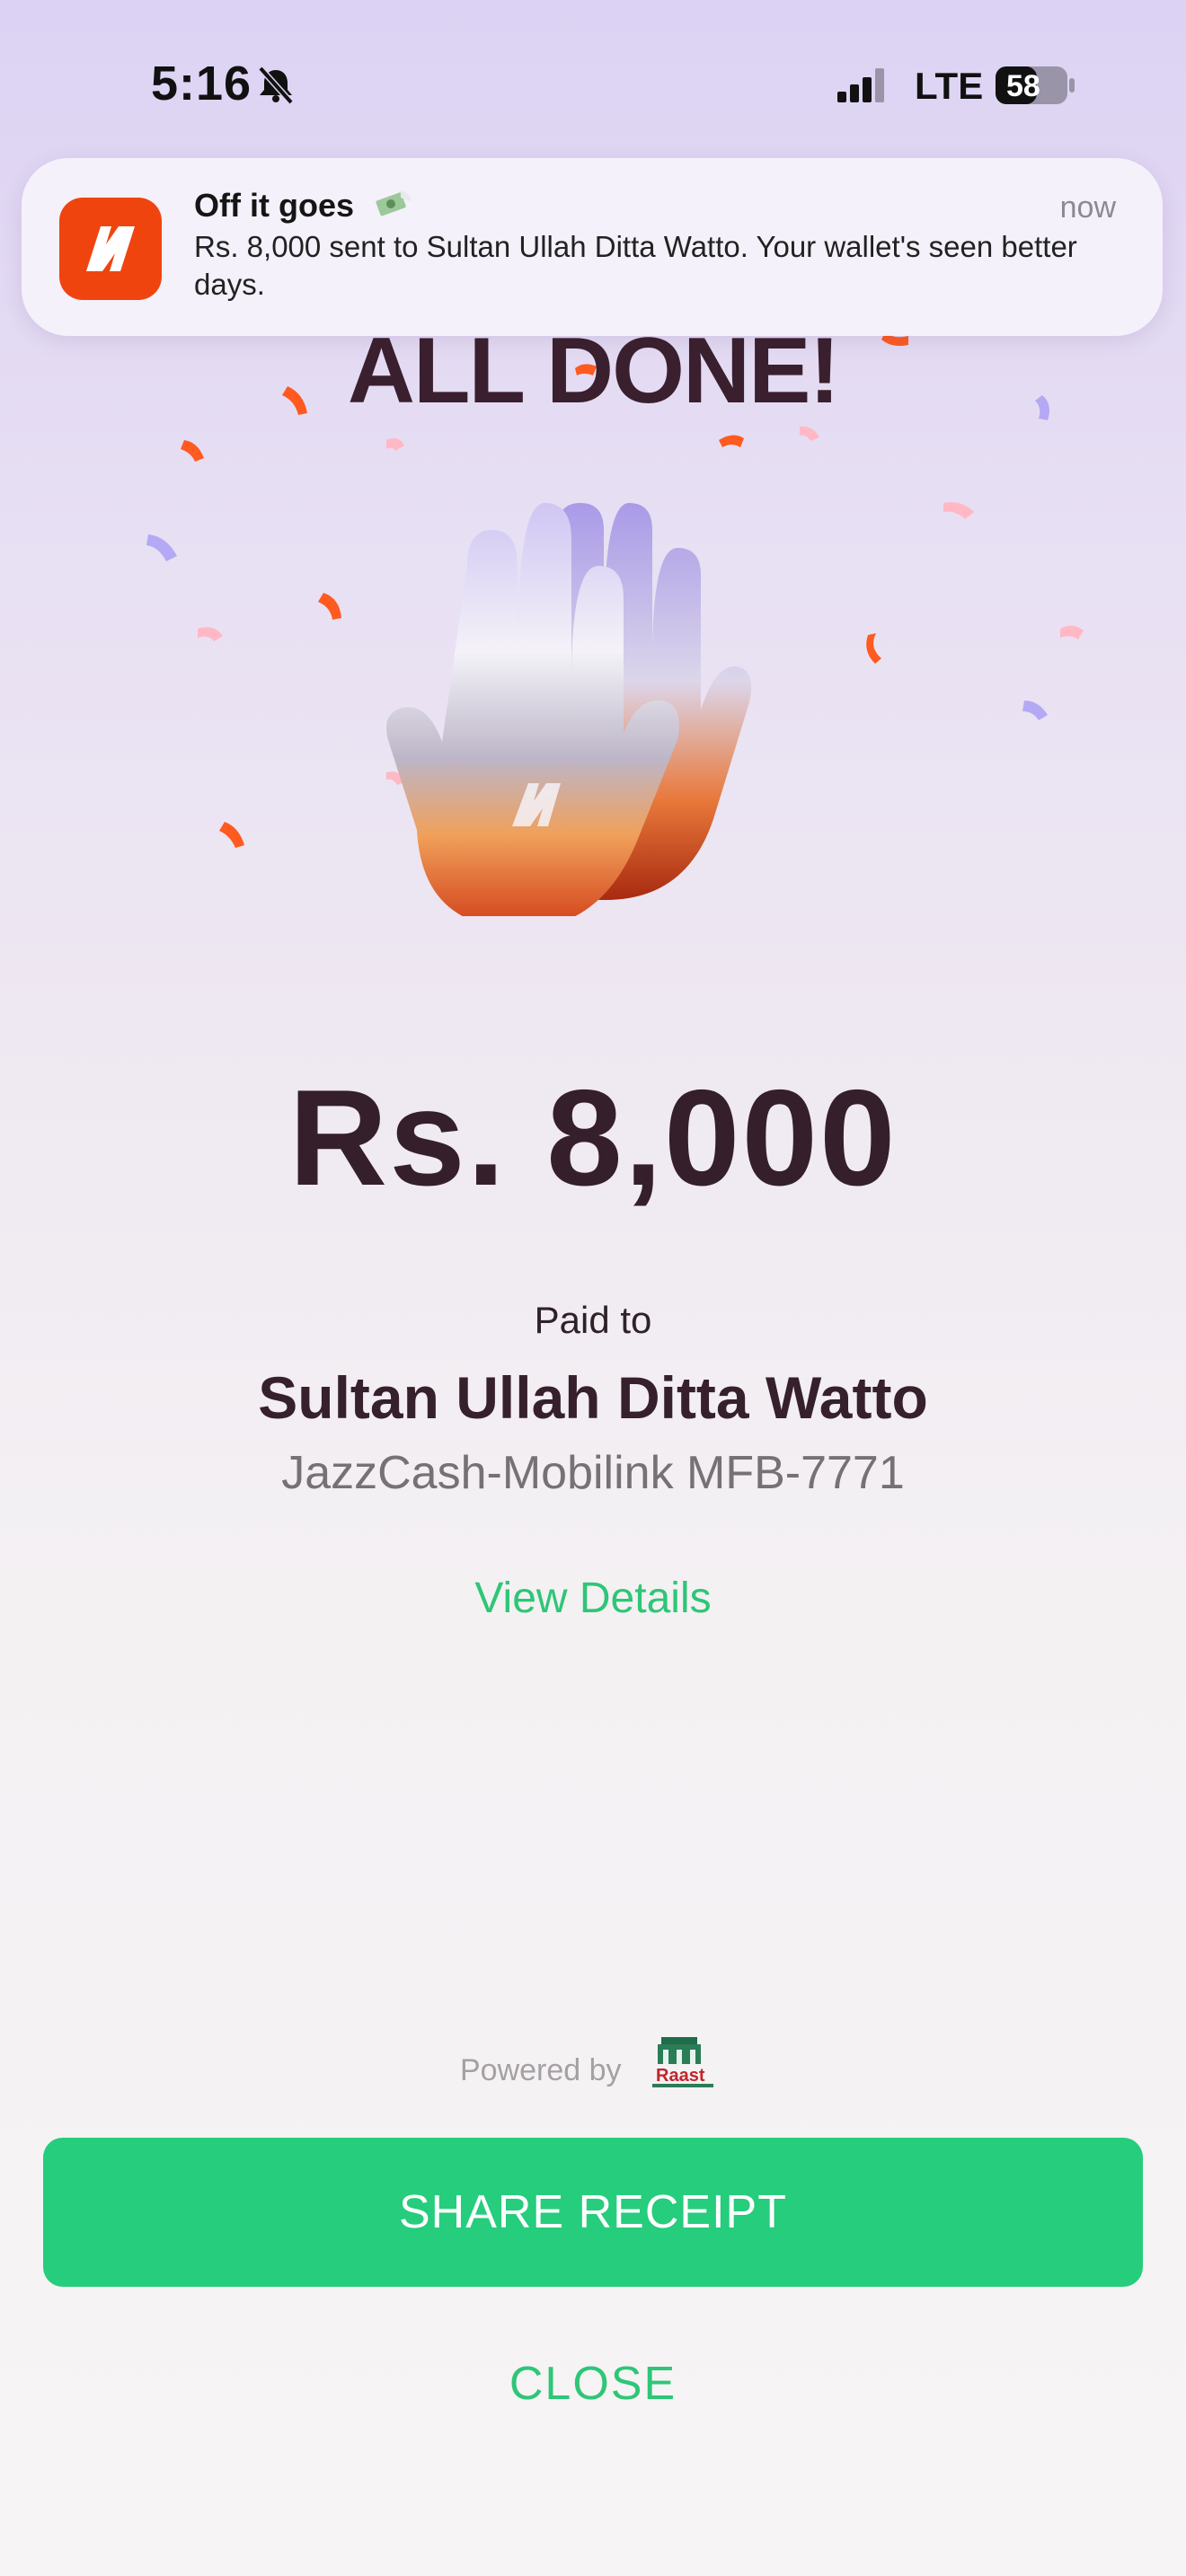 This screenshot has width=1186, height=2576. Describe the element at coordinates (949, 86) in the screenshot. I see `network-type: LTE` at that location.